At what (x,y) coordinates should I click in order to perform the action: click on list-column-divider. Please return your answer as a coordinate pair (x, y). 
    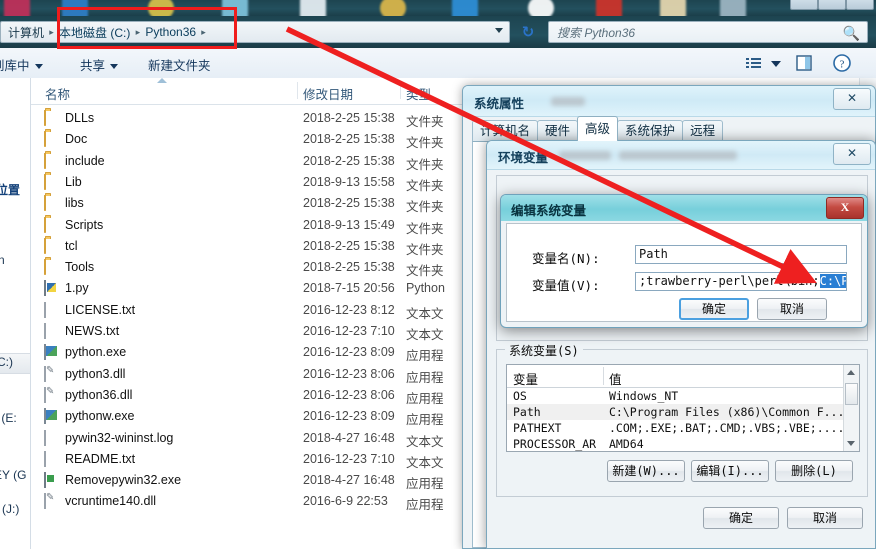
    Looking at the image, I should click on (603, 376).